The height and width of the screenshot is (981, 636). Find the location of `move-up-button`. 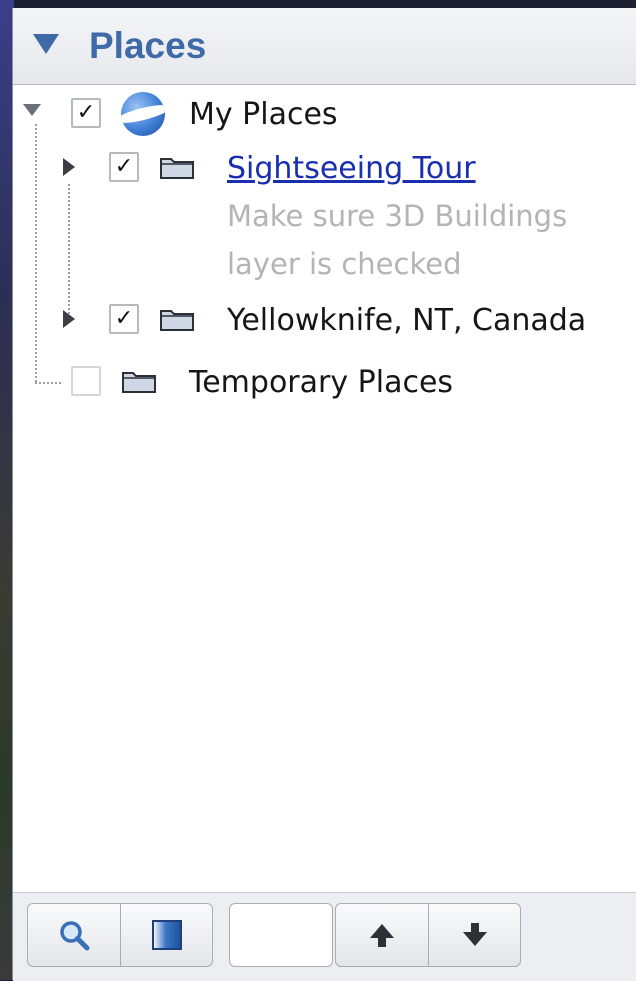

move-up-button is located at coordinates (382, 935).